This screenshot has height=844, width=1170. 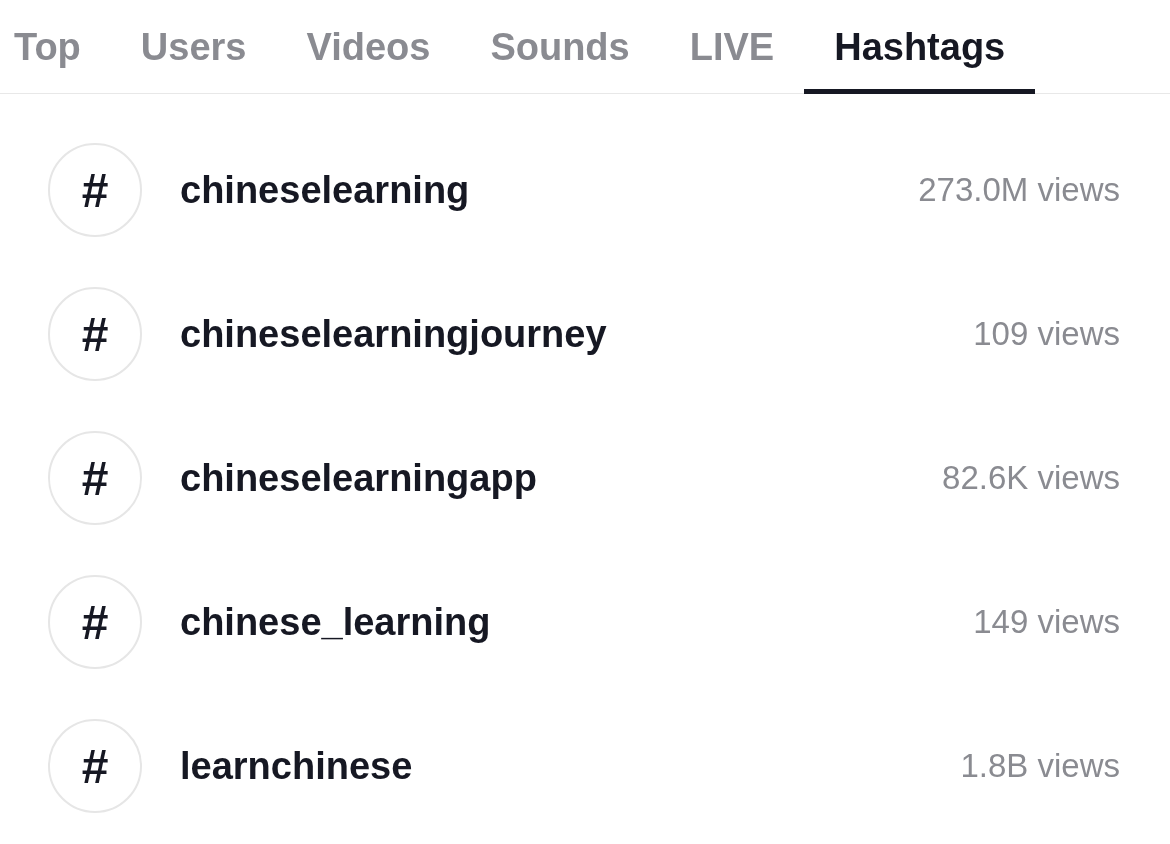 I want to click on view-count: 149 views, so click(x=1046, y=622).